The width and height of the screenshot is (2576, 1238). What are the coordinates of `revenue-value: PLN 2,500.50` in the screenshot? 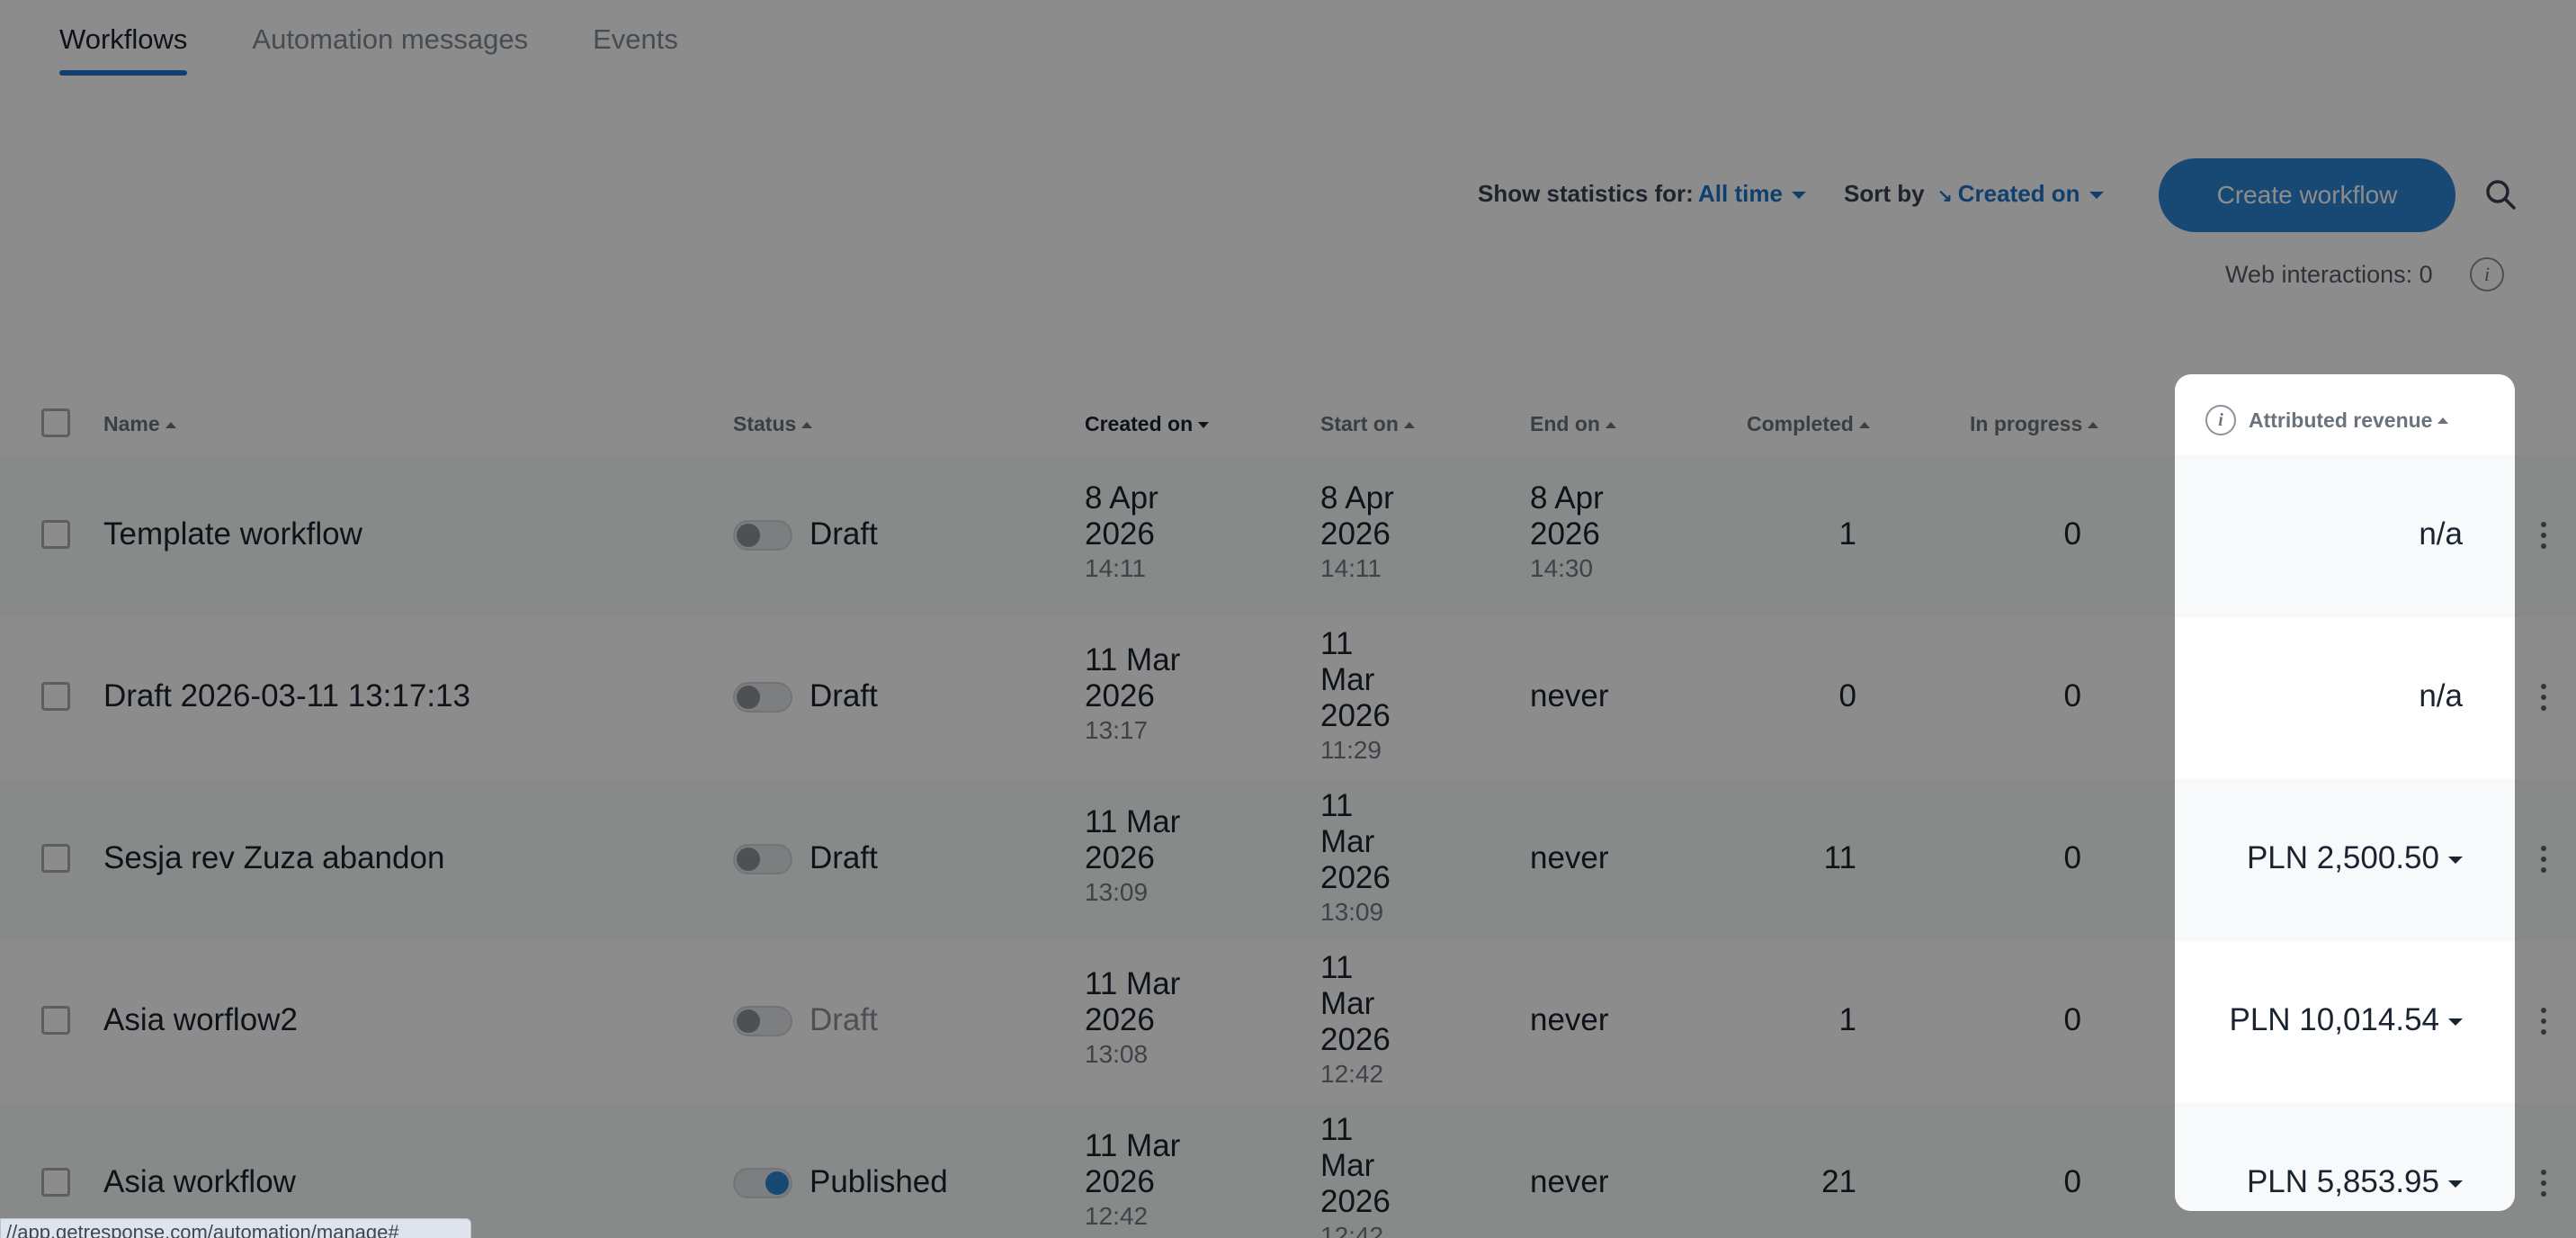 It's located at (2342, 857).